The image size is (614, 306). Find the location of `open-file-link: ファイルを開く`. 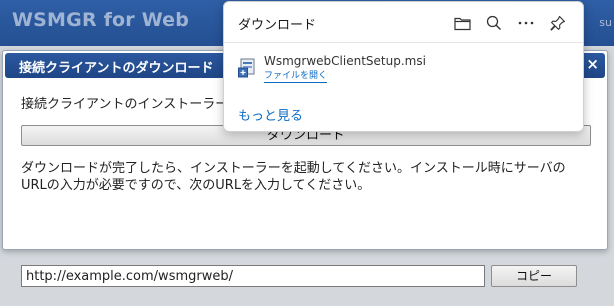

open-file-link: ファイルを開く is located at coordinates (296, 76).